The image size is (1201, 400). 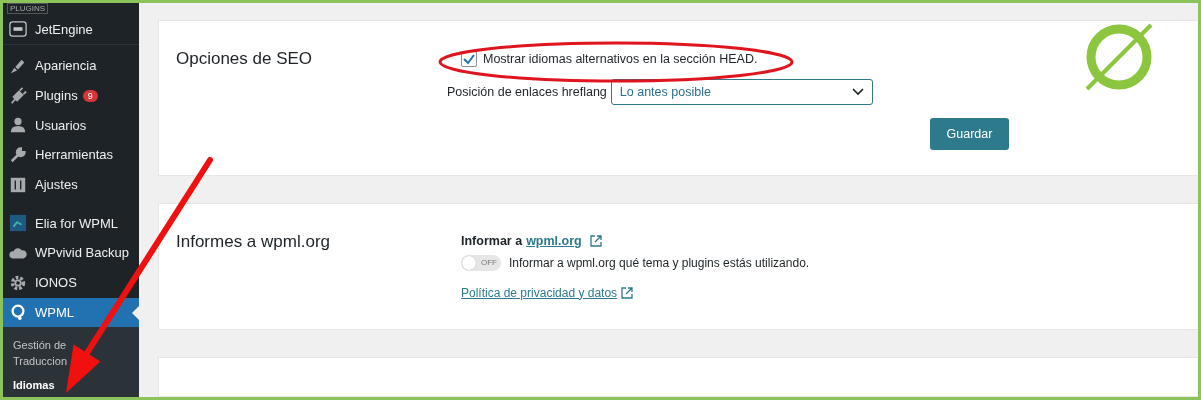 I want to click on plug-icon, so click(x=18, y=95).